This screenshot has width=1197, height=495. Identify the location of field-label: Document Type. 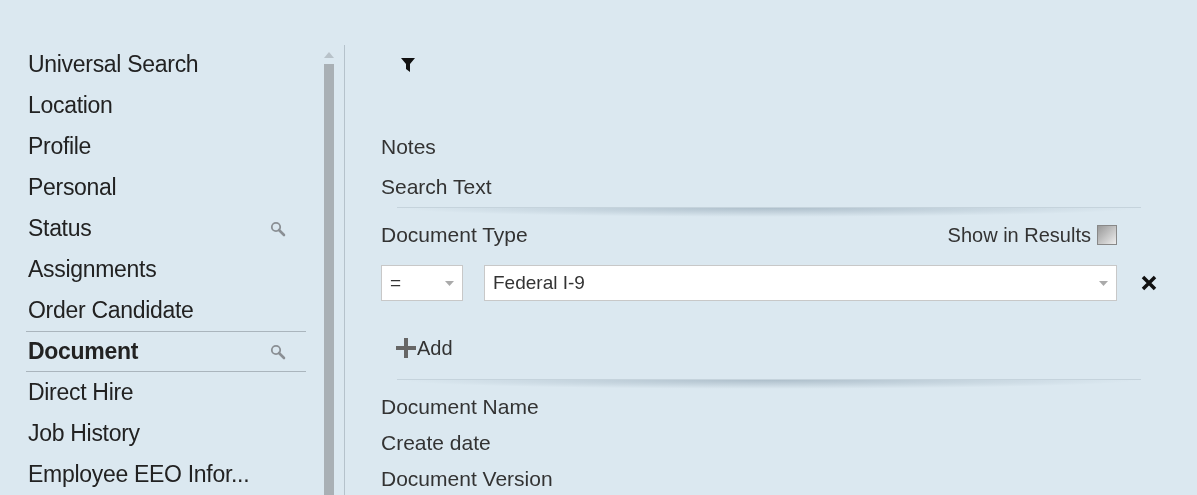
(454, 235).